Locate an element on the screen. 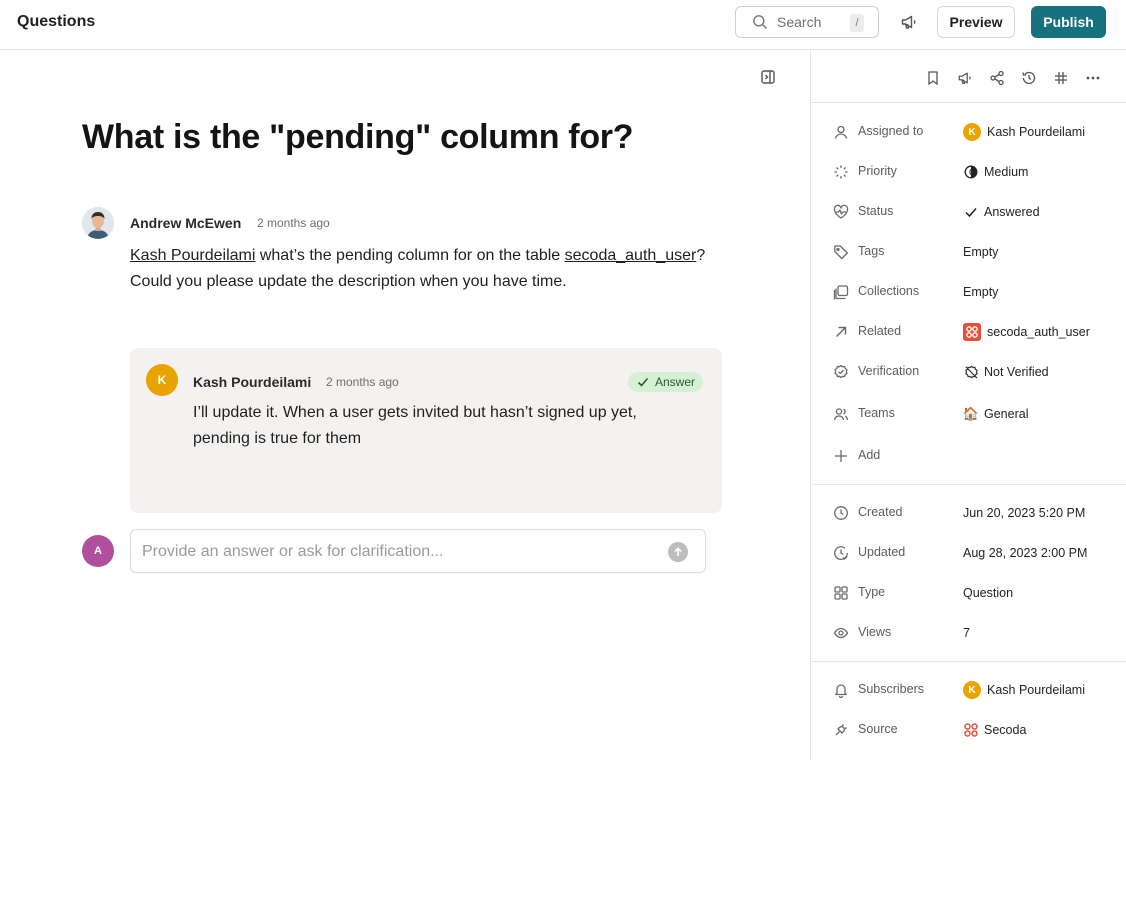  property-label: Source is located at coordinates (878, 729).